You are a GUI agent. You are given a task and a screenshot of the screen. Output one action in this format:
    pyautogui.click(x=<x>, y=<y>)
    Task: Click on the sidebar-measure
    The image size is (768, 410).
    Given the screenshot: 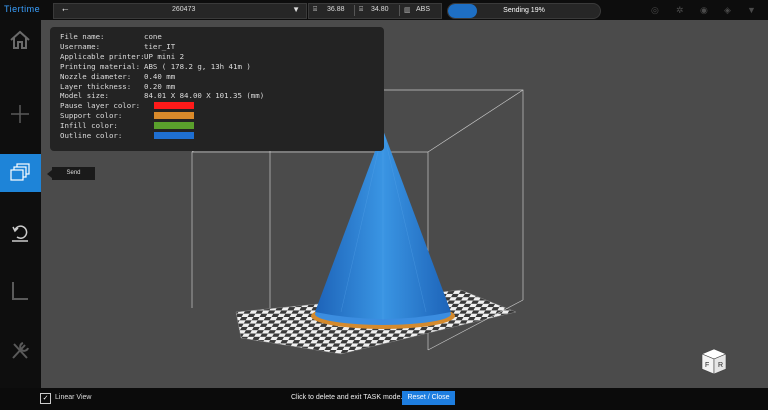 What is the action you would take?
    pyautogui.click(x=20, y=292)
    